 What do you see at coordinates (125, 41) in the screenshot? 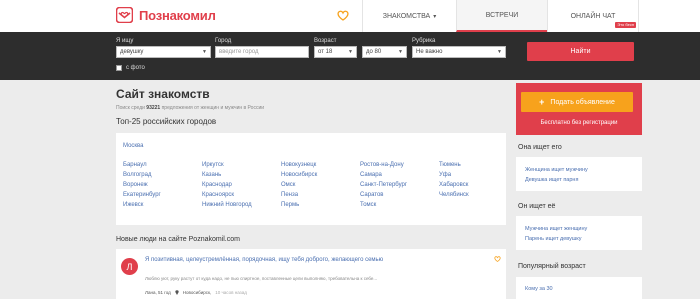
I see `seeking-label: Я ищу` at bounding box center [125, 41].